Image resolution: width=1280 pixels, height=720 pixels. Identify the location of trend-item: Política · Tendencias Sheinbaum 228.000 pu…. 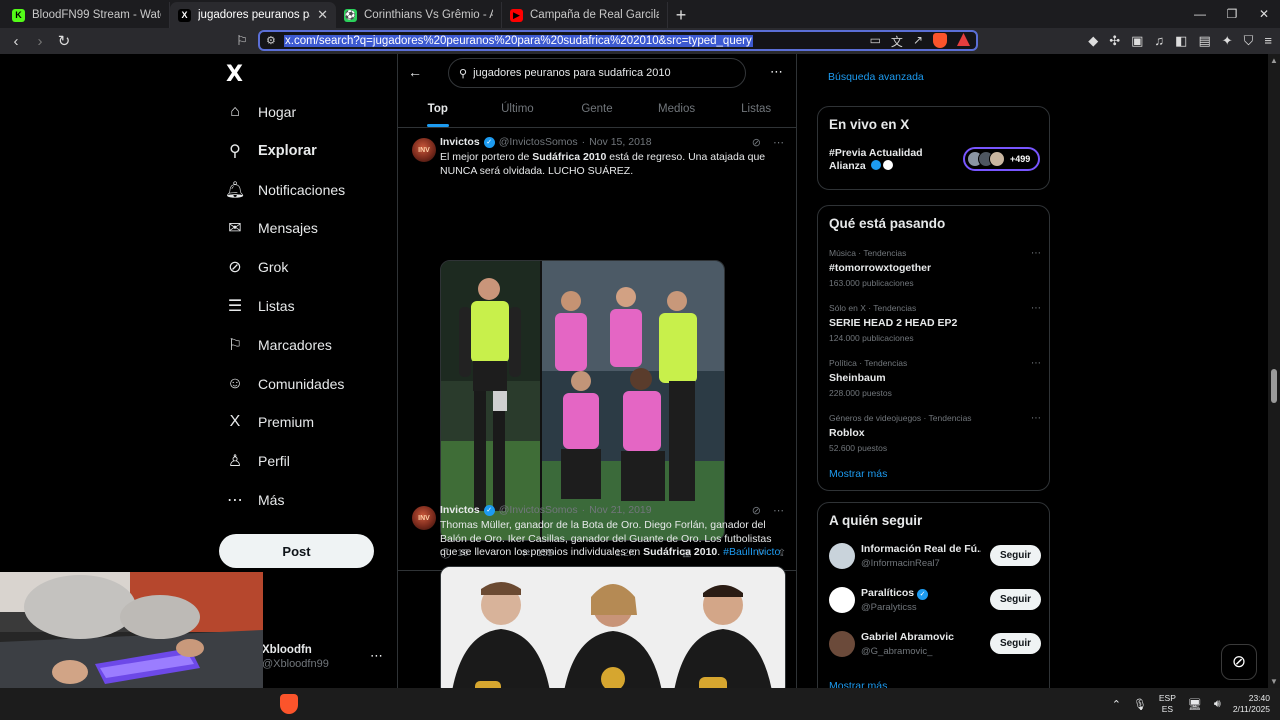
(935, 378).